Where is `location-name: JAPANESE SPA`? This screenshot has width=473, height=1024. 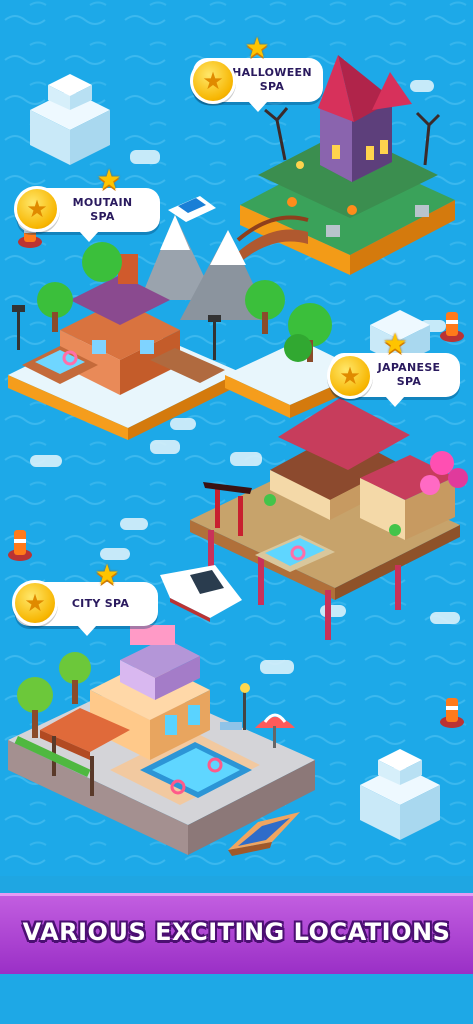 location-name: JAPANESE SPA is located at coordinates (409, 374).